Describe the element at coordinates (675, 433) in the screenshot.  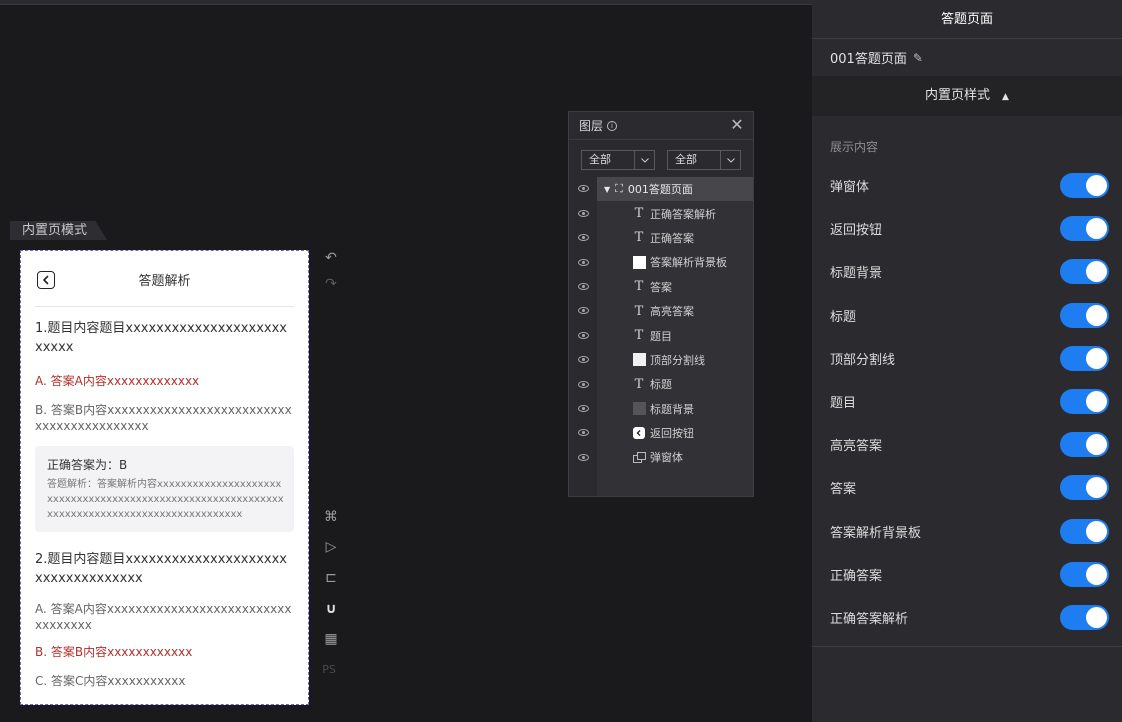
I see `layer-item: 返回按钮` at that location.